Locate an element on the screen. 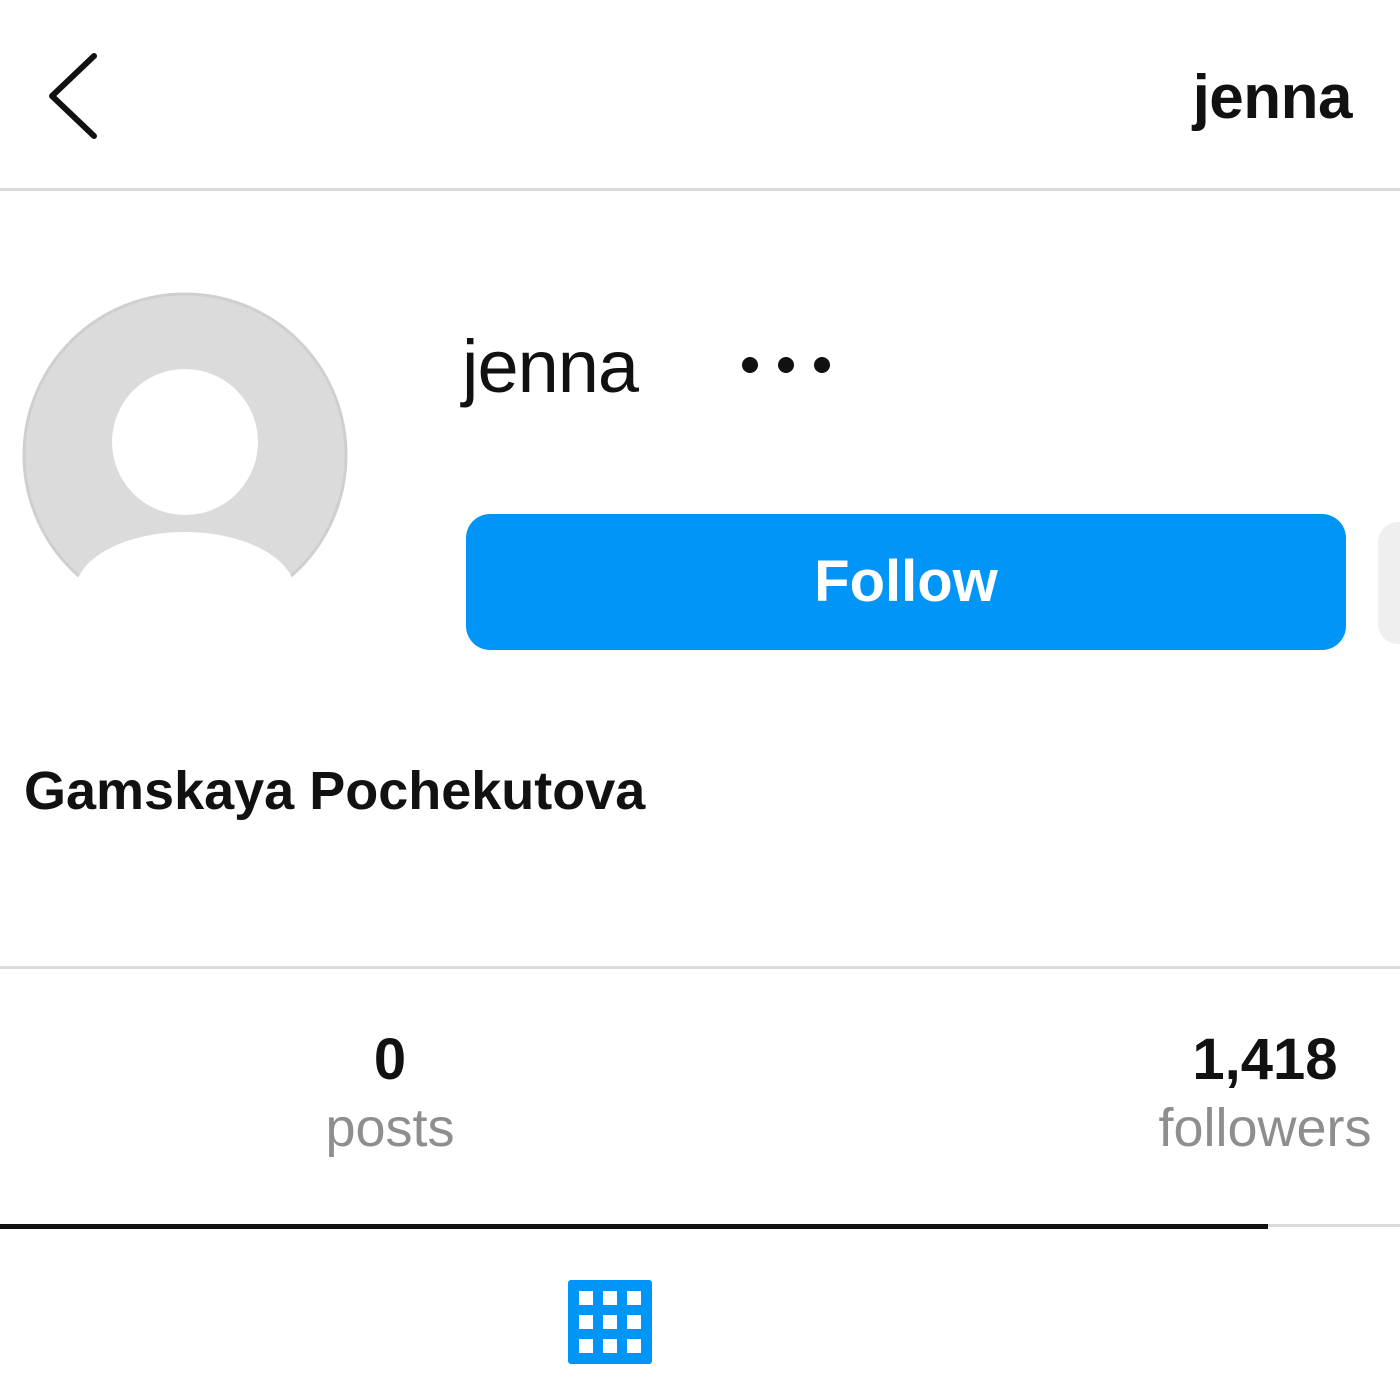 This screenshot has height=1400, width=1400. posts-label: posts is located at coordinates (390, 1128).